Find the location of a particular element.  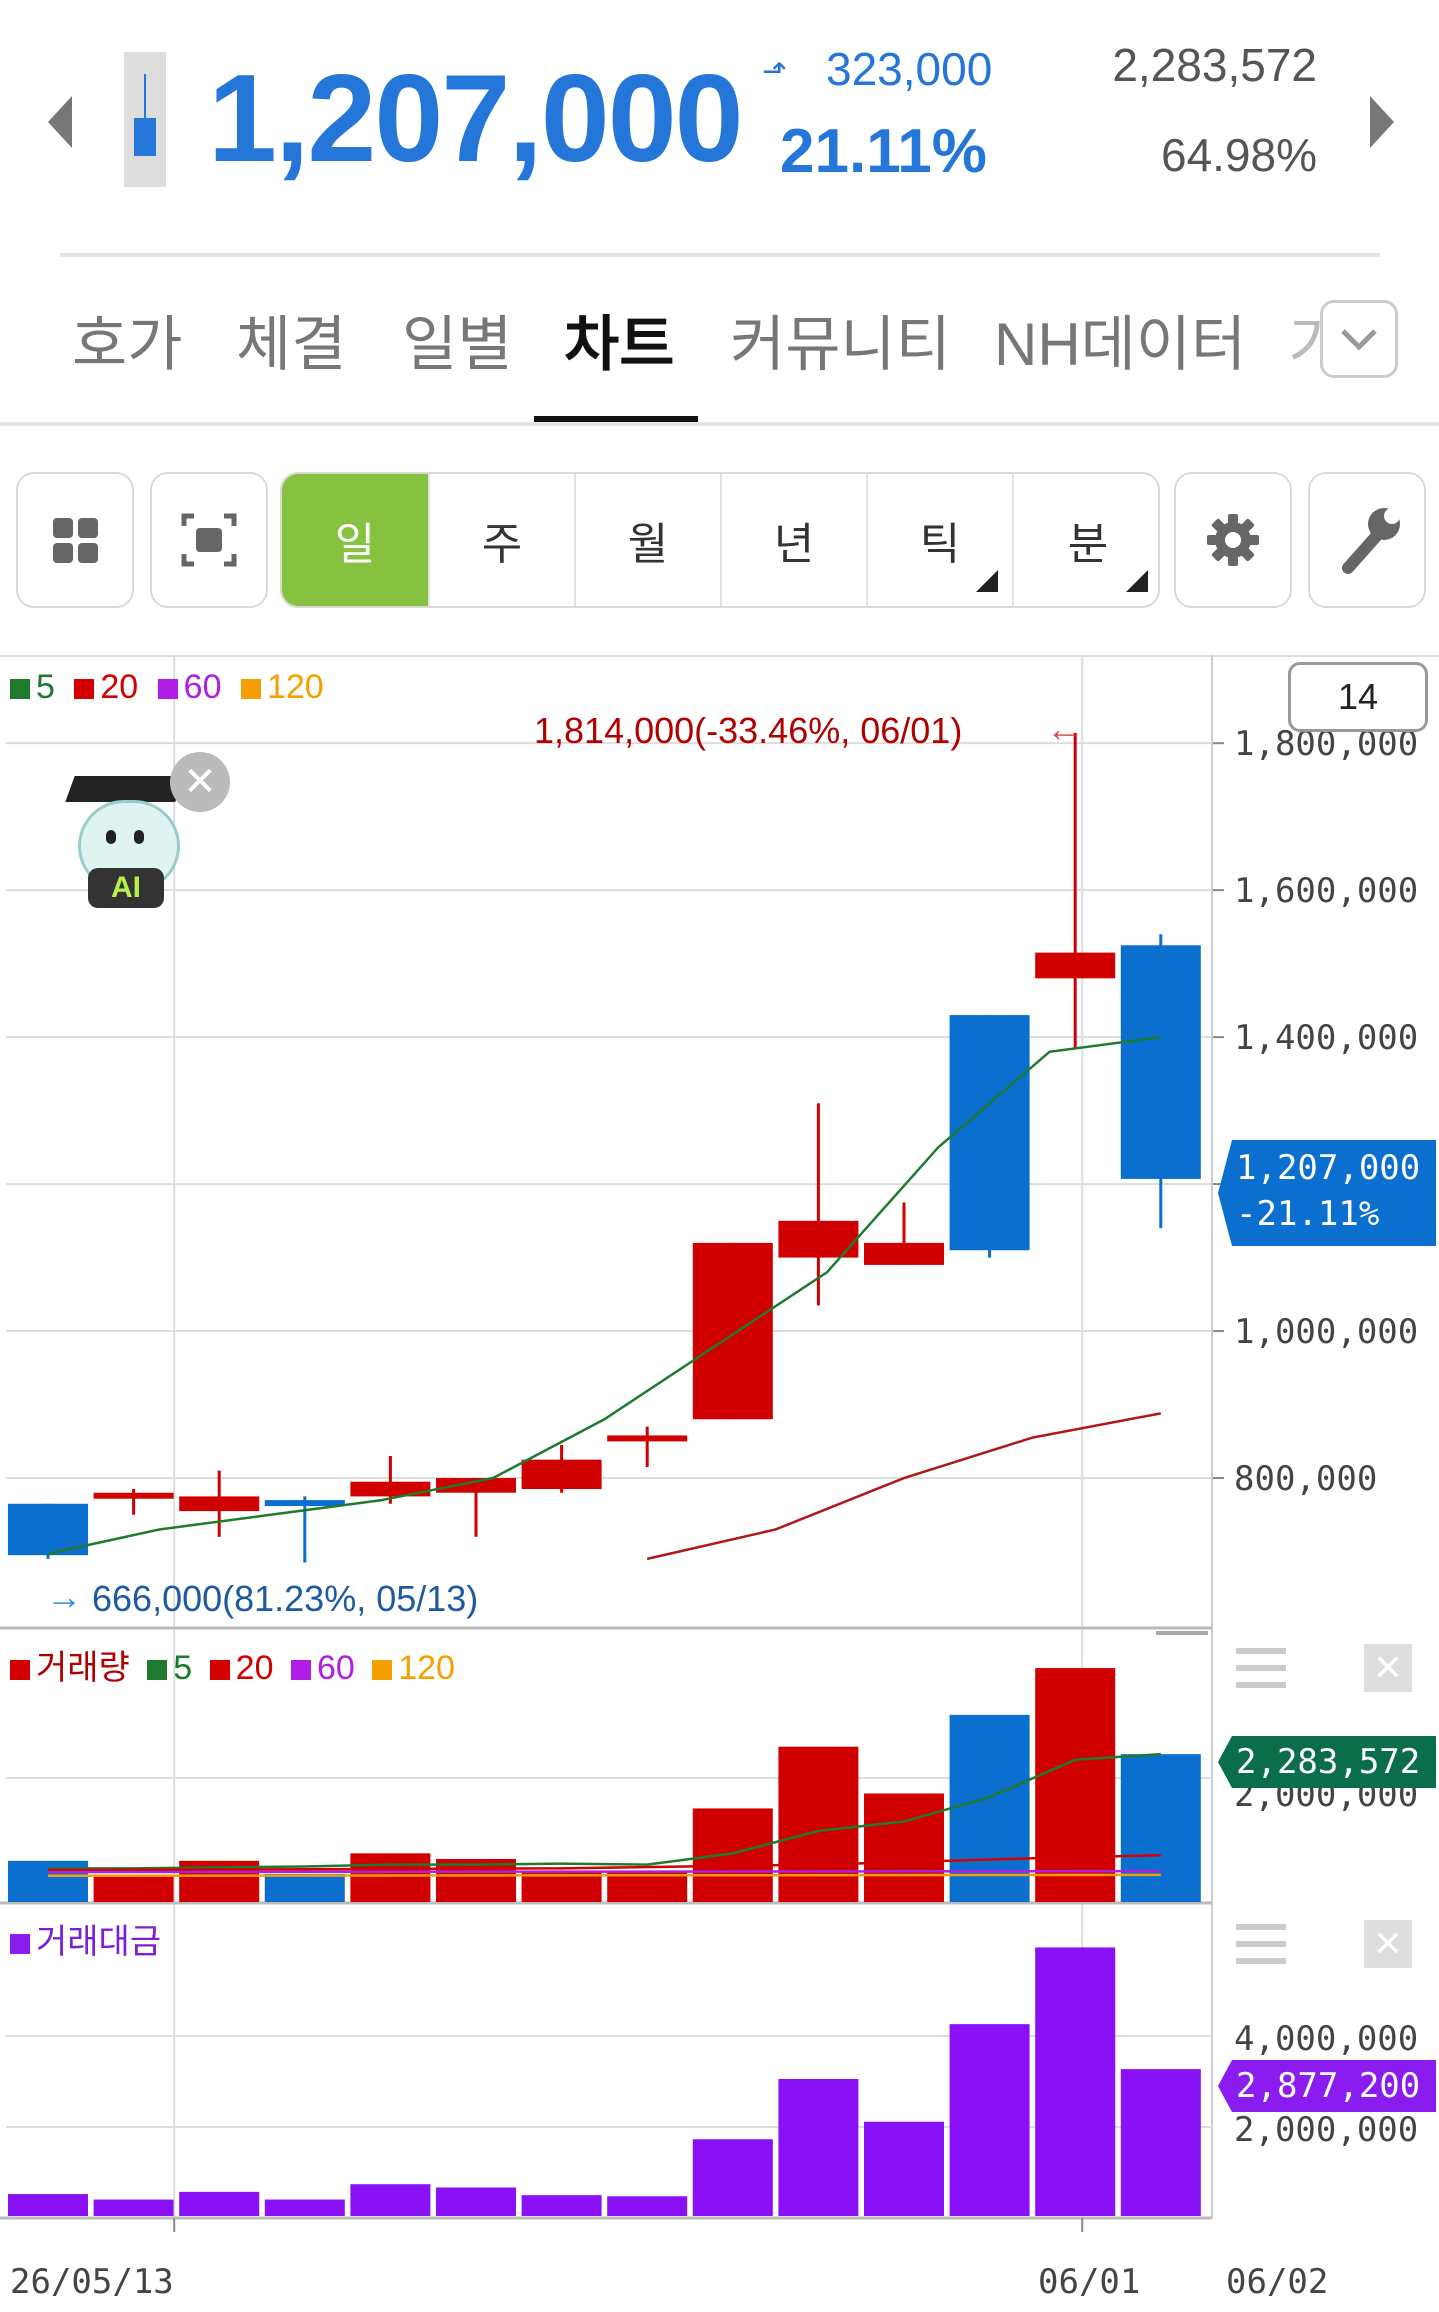

count-box: 14 is located at coordinates (1358, 697).